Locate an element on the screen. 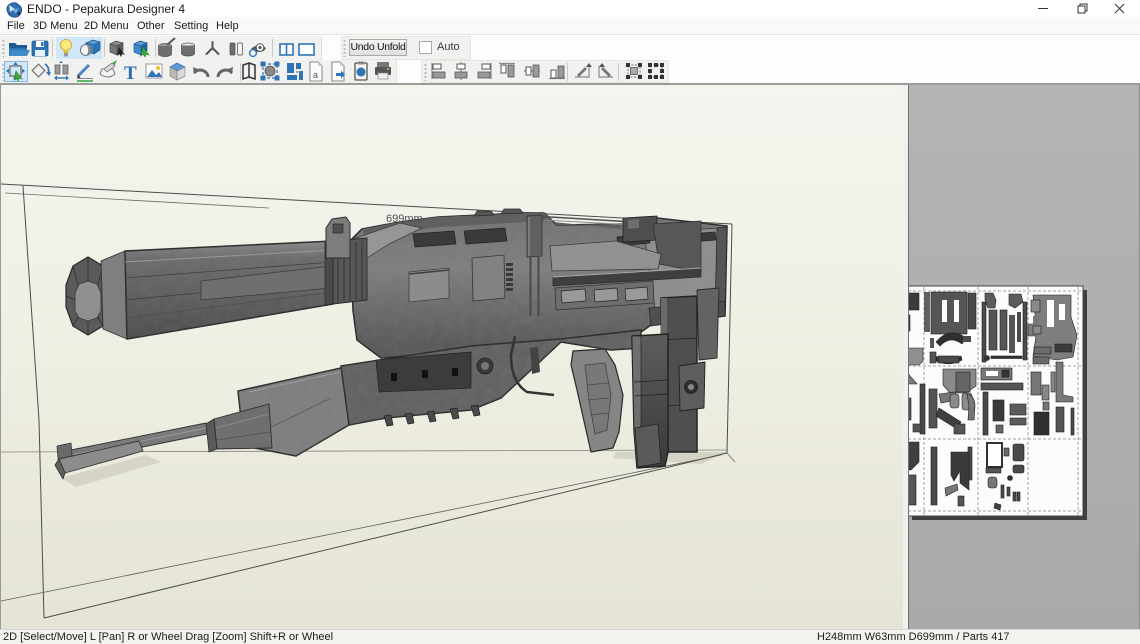 The width and height of the screenshot is (1140, 644). svg-text: a is located at coordinates (315, 75).